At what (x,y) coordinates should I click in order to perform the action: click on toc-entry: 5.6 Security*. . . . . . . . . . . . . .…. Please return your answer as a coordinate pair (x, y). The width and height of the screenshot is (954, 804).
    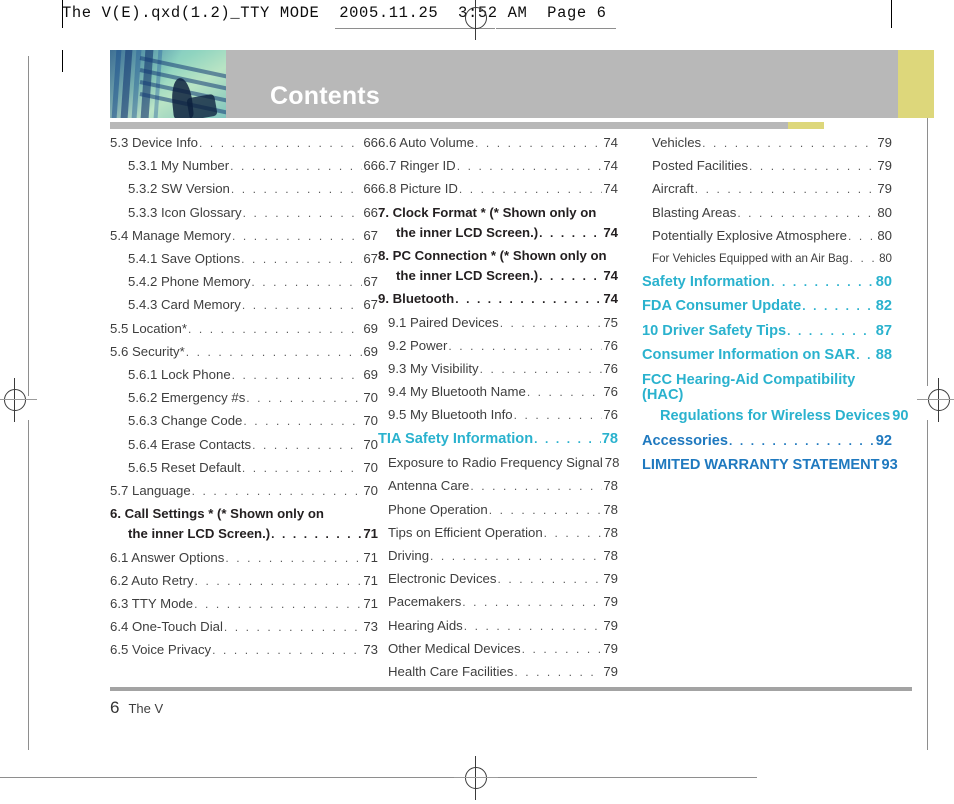
    Looking at the image, I should click on (244, 351).